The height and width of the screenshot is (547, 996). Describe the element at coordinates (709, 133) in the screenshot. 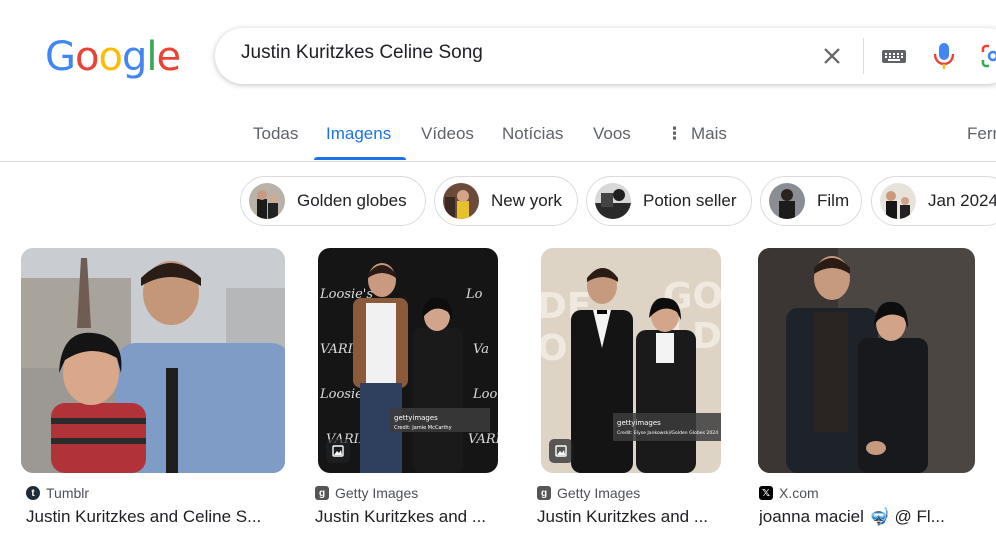

I see `tab-more-label: Mais` at that location.